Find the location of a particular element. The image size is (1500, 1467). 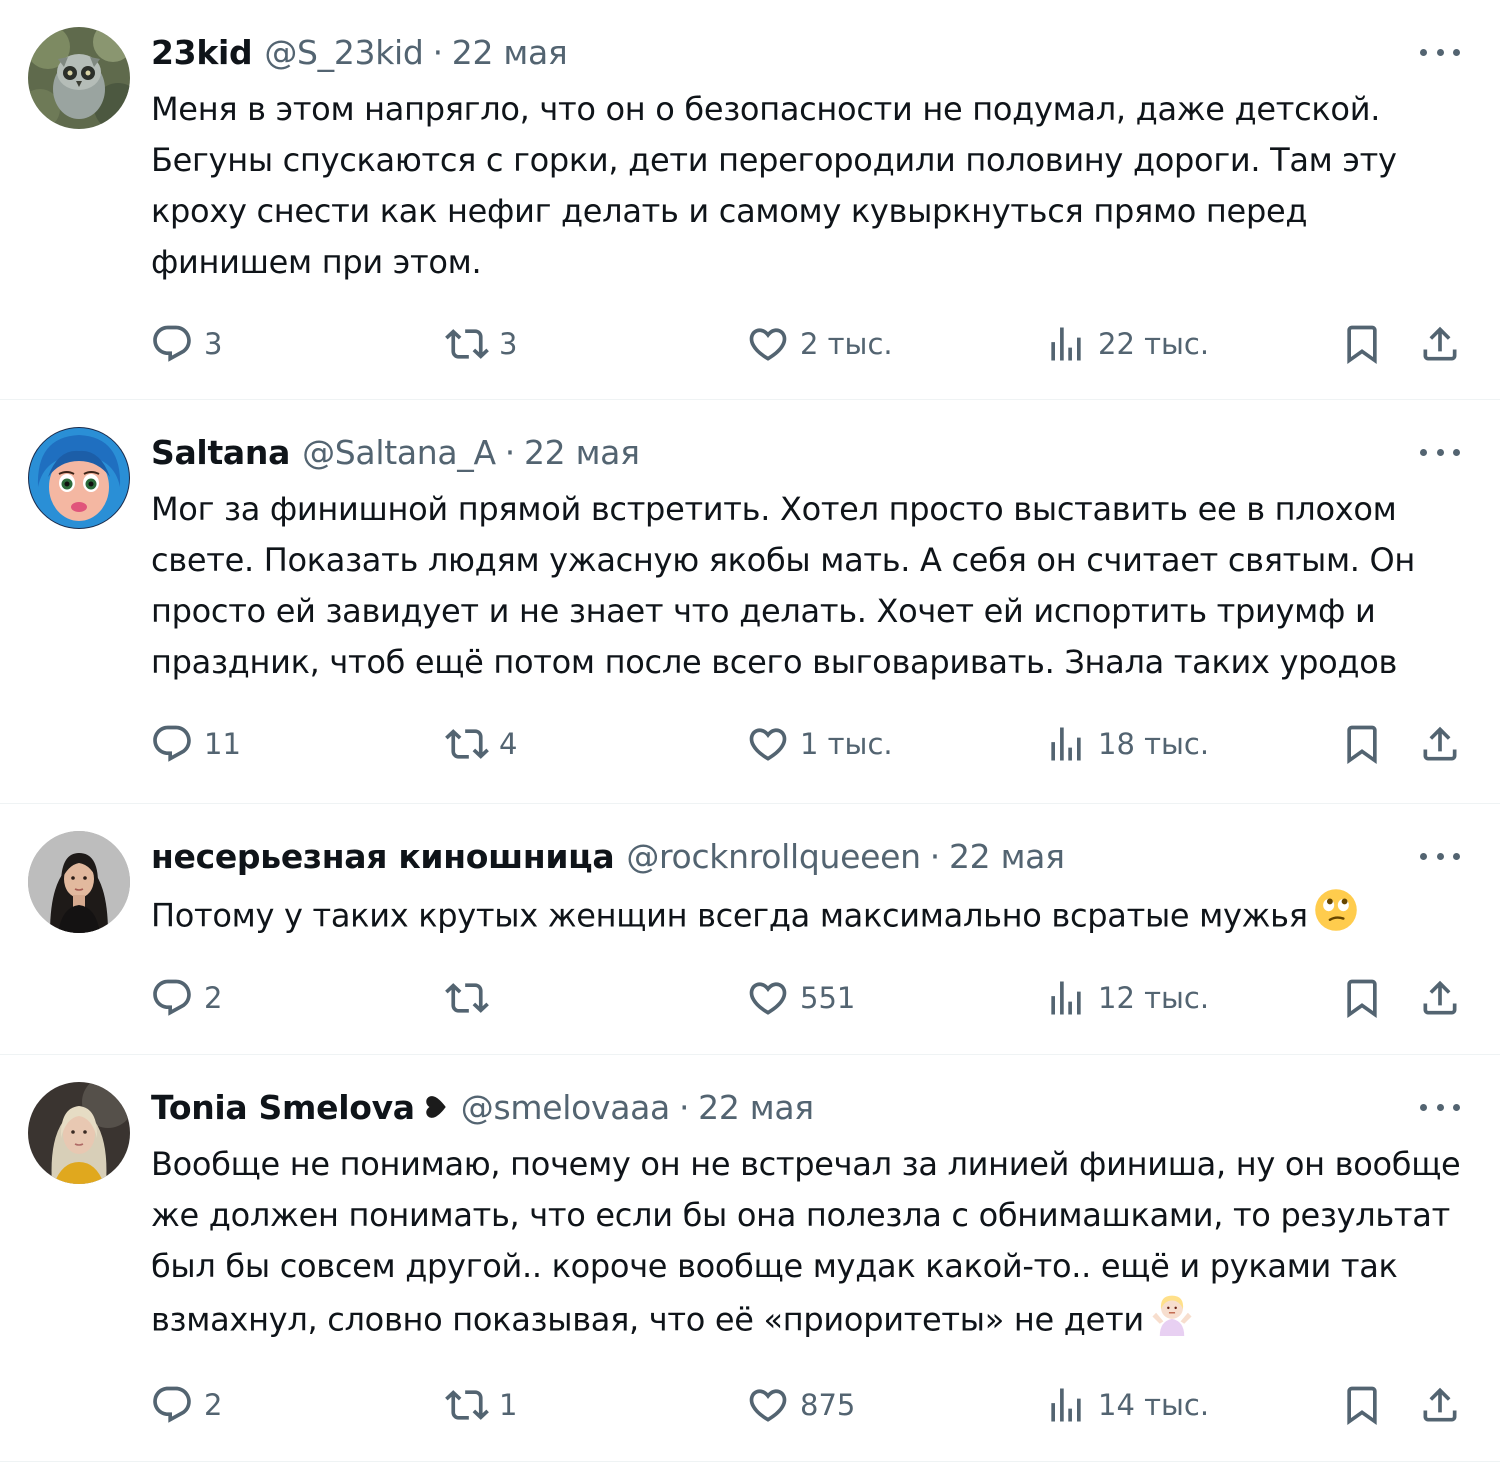

eye-roll-emoji is located at coordinates (1336, 917).